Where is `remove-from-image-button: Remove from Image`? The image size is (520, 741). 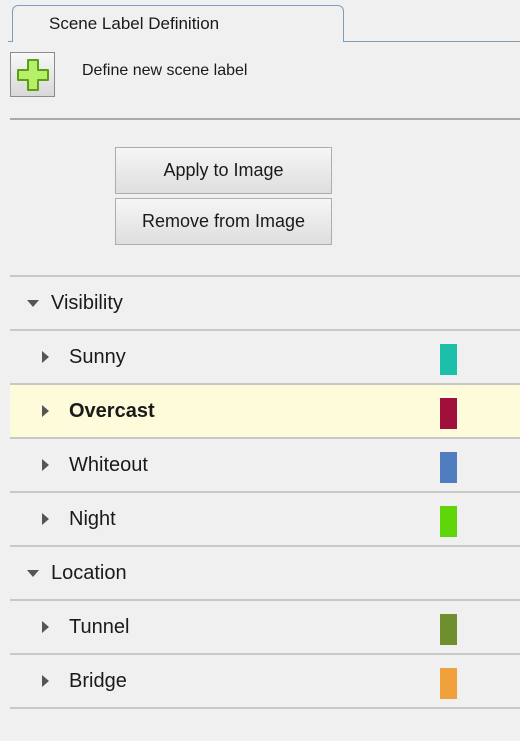 remove-from-image-button: Remove from Image is located at coordinates (223, 221).